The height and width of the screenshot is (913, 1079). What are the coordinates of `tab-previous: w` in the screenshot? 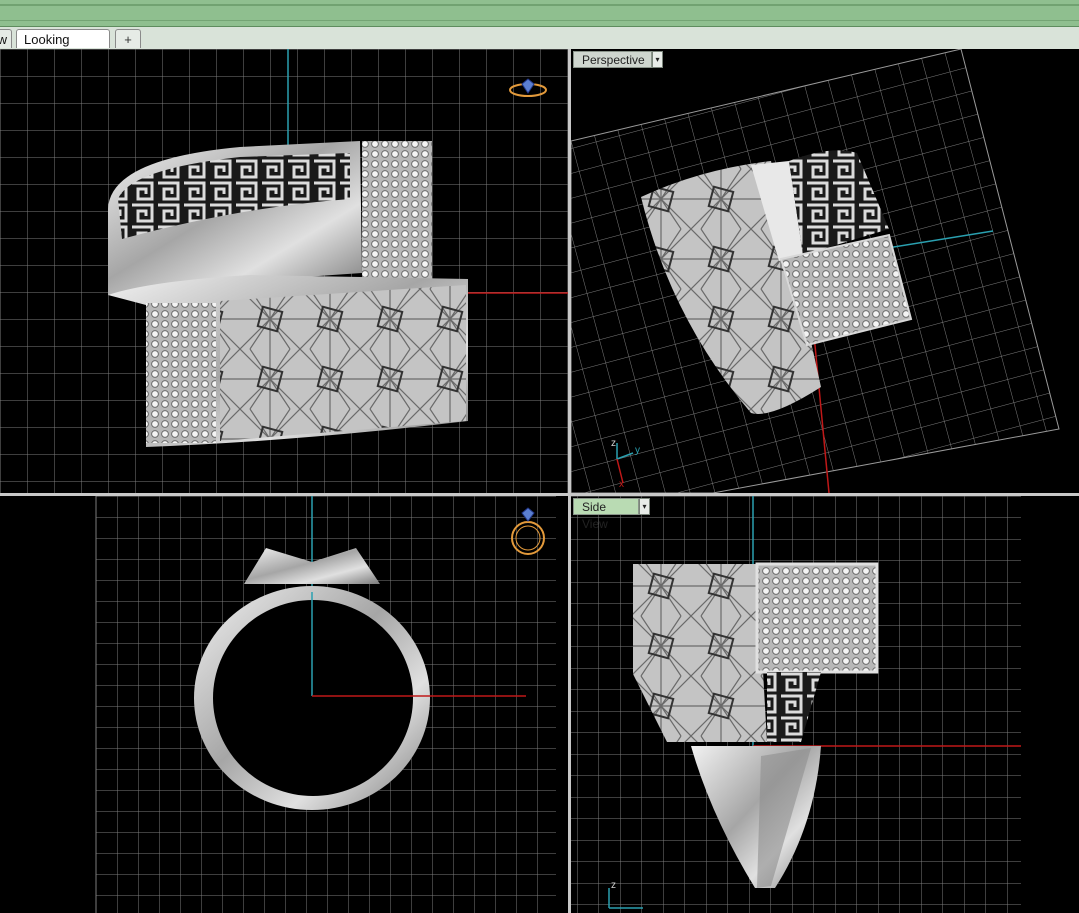 It's located at (6, 38).